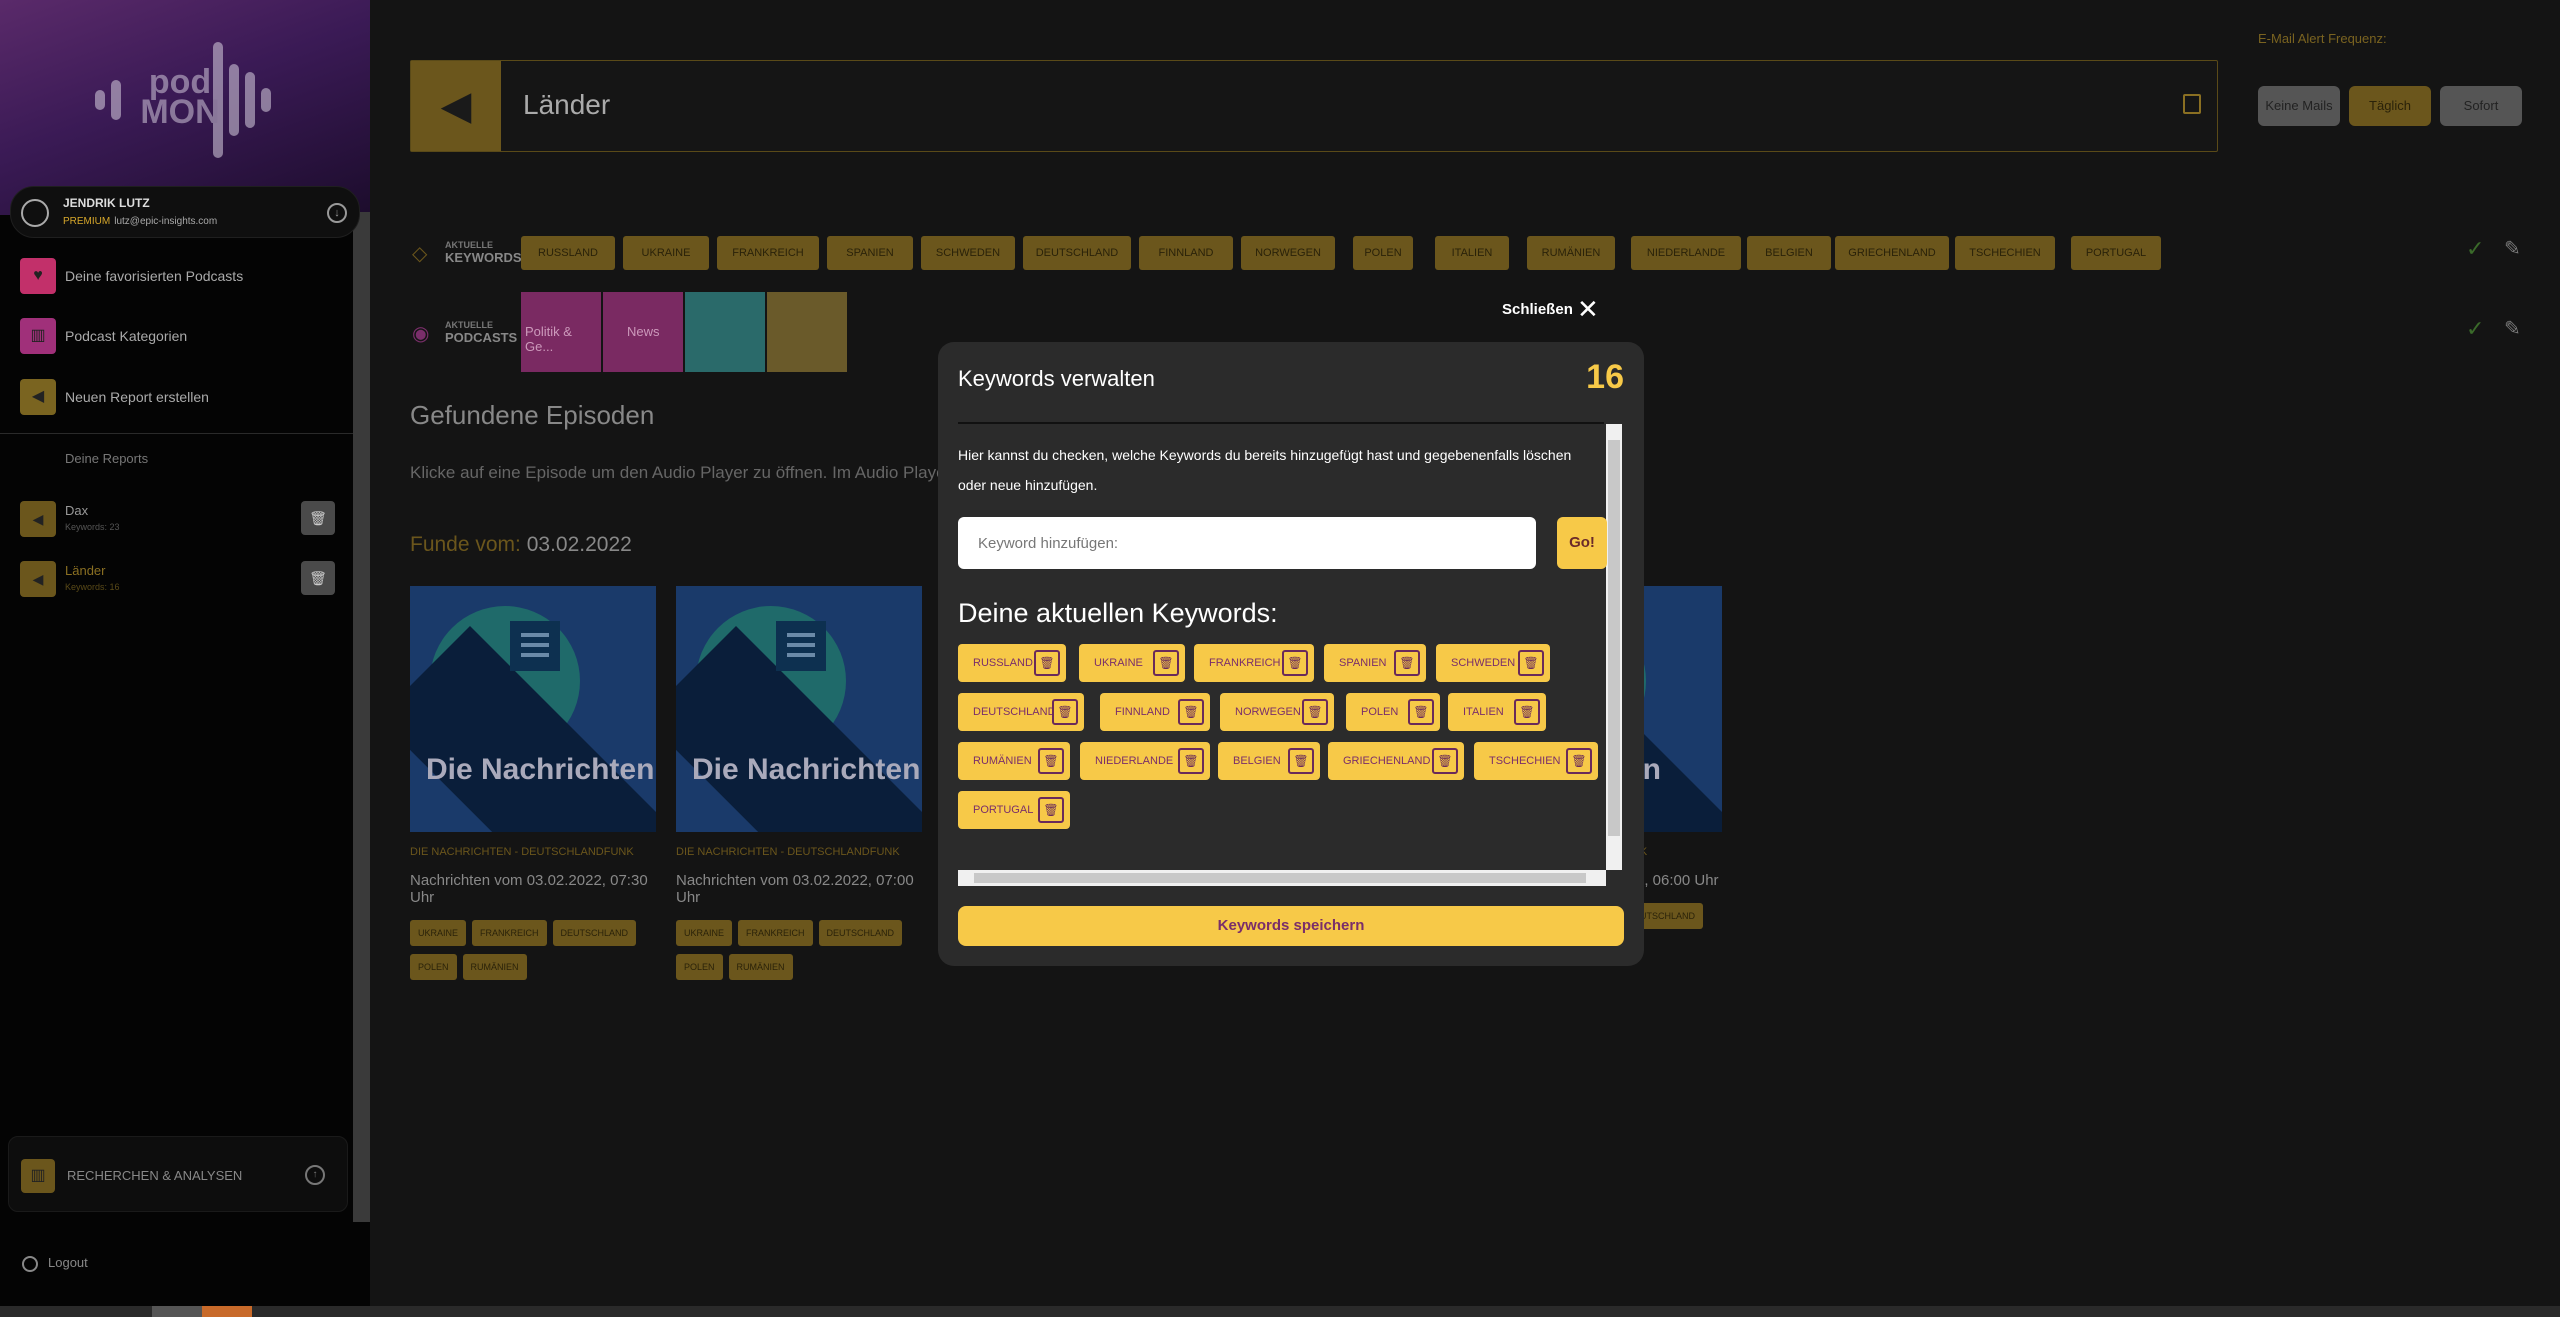 The height and width of the screenshot is (1317, 2560). What do you see at coordinates (185, 100) in the screenshot?
I see `podmon-logo: pod MON` at bounding box center [185, 100].